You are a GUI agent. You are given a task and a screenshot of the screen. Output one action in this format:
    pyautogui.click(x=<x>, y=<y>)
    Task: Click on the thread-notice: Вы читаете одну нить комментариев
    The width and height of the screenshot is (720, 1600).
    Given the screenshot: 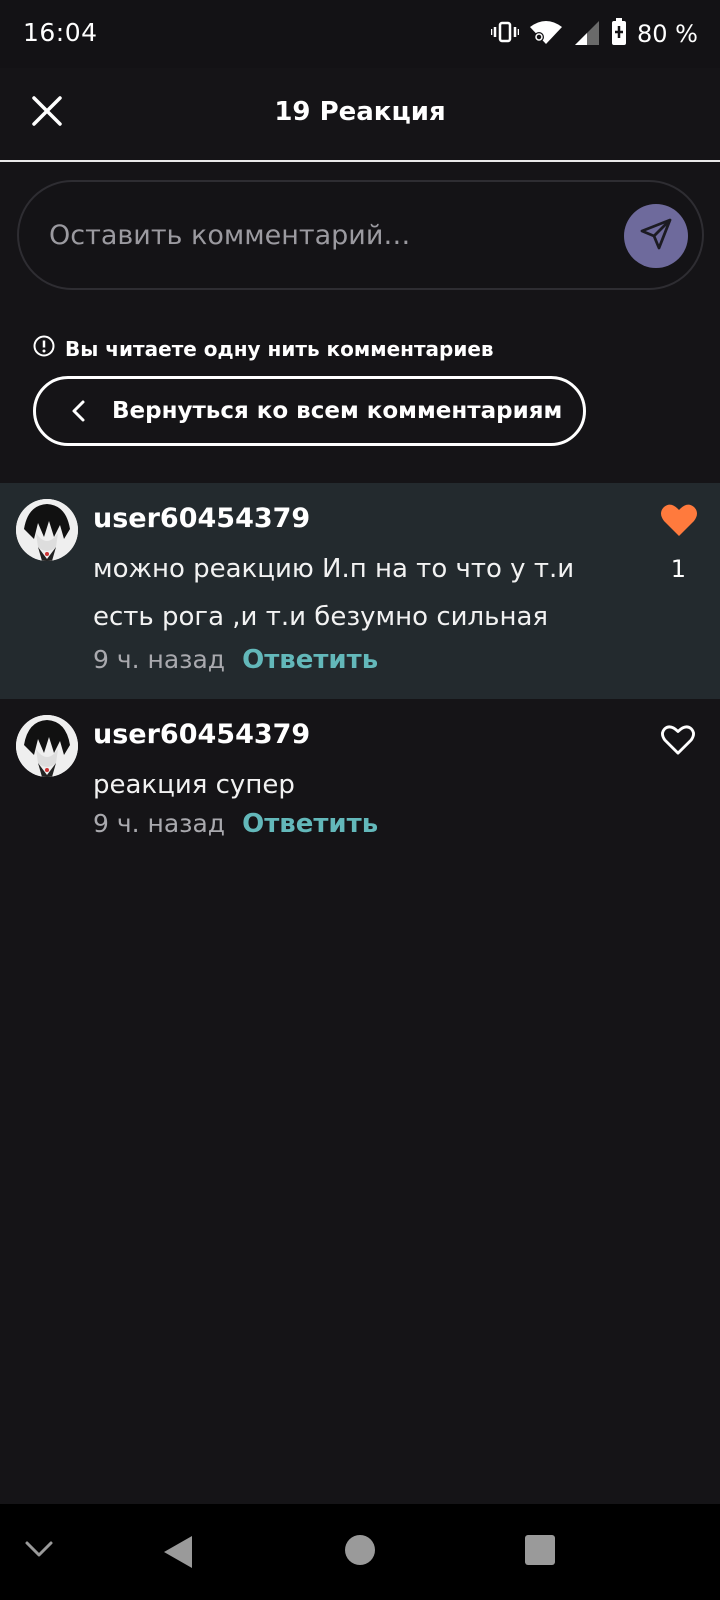 What is the action you would take?
    pyautogui.click(x=263, y=348)
    